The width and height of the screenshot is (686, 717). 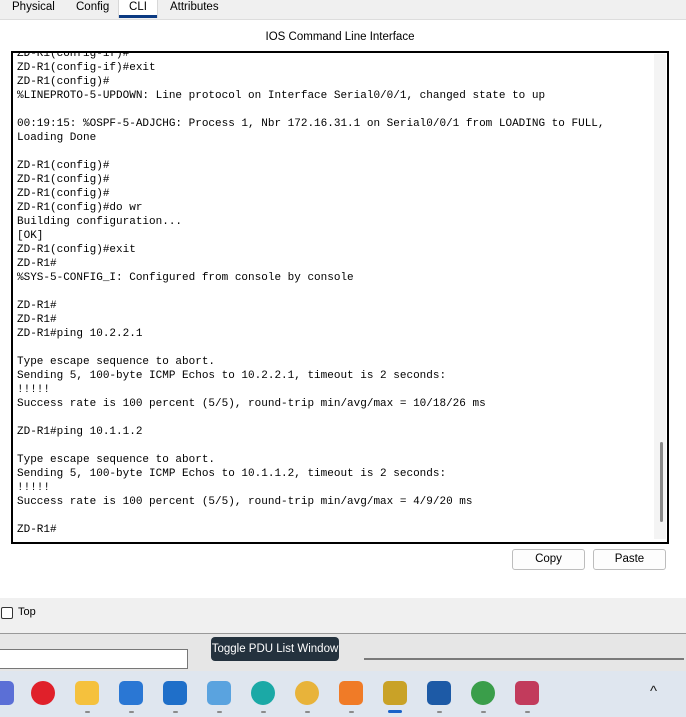 What do you see at coordinates (483, 693) in the screenshot?
I see `chrome-profile-2-icon` at bounding box center [483, 693].